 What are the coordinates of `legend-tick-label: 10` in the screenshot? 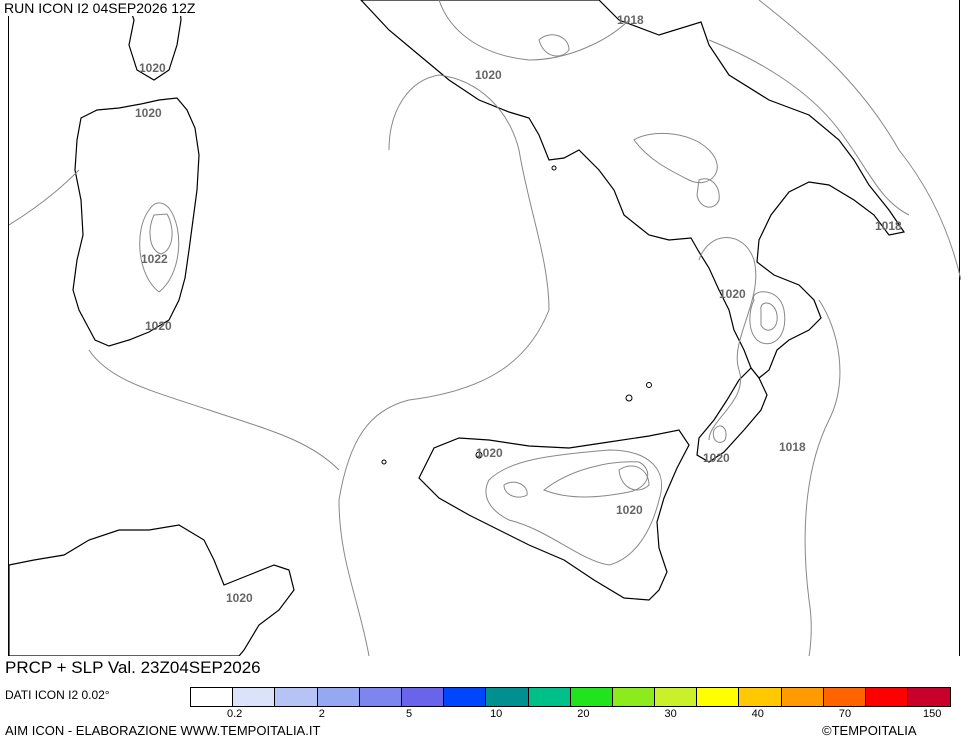 It's located at (496, 714).